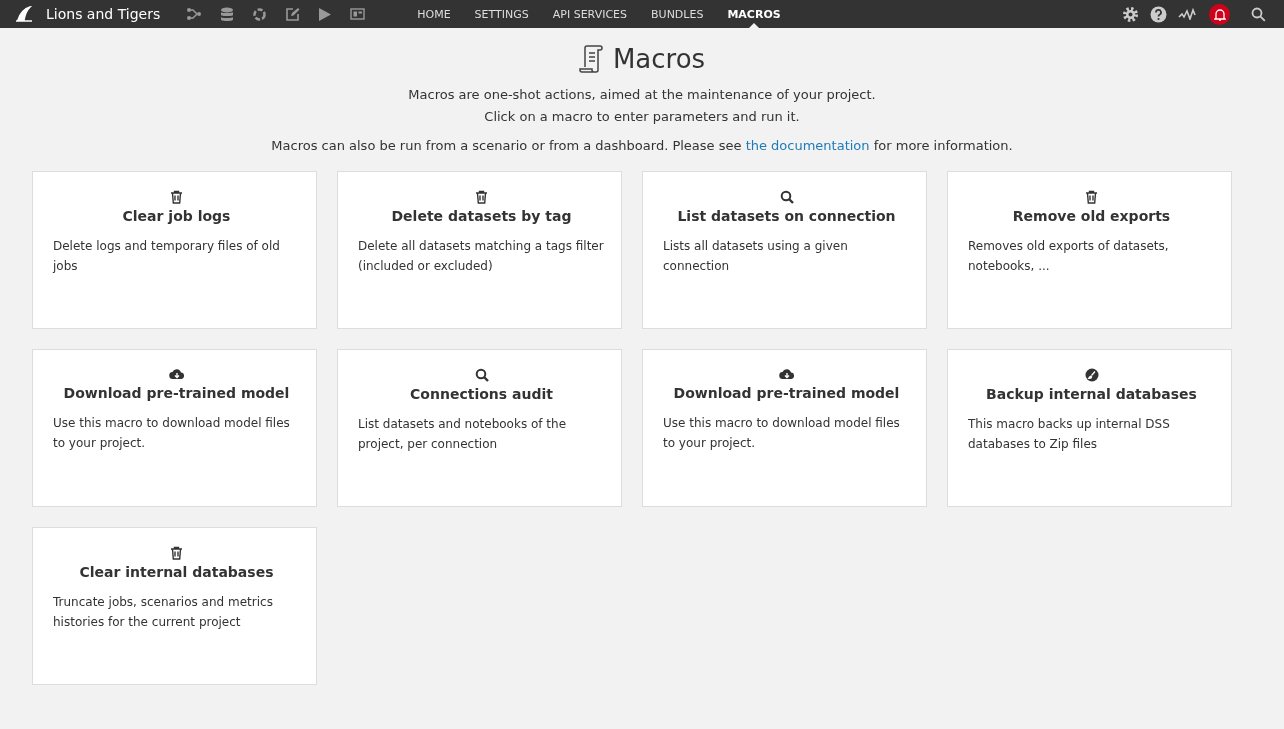 The height and width of the screenshot is (729, 1284). Describe the element at coordinates (481, 216) in the screenshot. I see `macro-title: Delete datasets by tag` at that location.